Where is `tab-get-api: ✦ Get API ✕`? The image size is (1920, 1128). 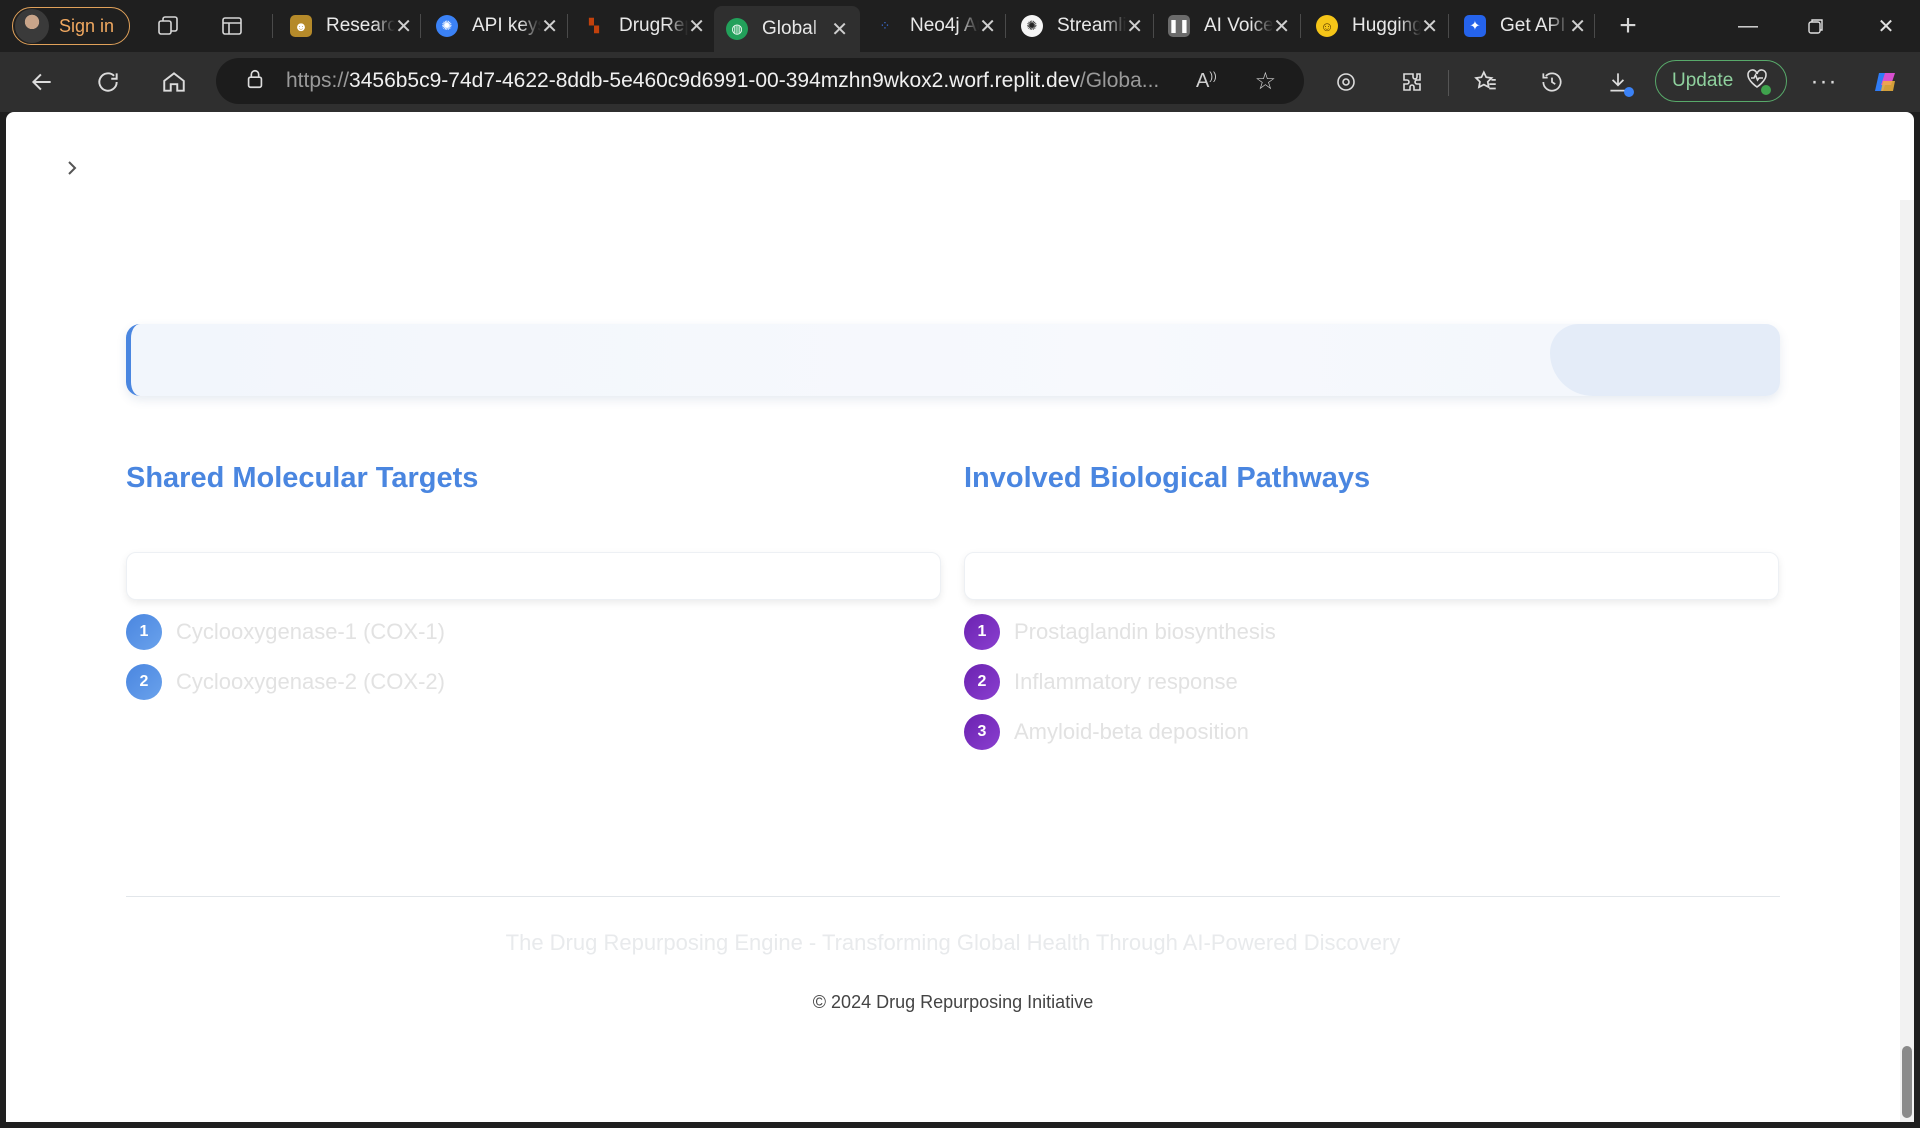 tab-get-api: ✦ Get API ✕ is located at coordinates (1525, 26).